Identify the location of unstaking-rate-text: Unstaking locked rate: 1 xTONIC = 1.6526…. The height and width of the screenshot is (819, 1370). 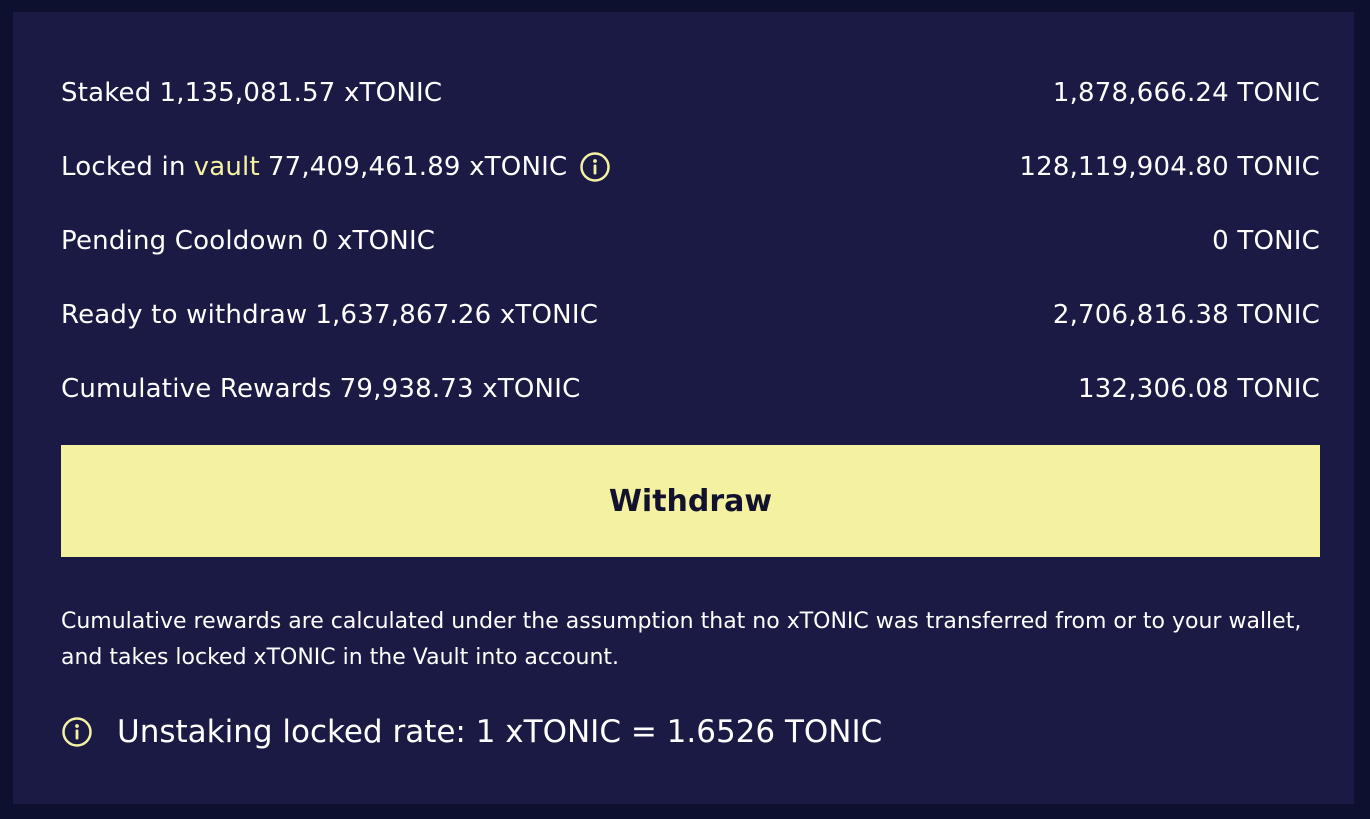
(500, 732).